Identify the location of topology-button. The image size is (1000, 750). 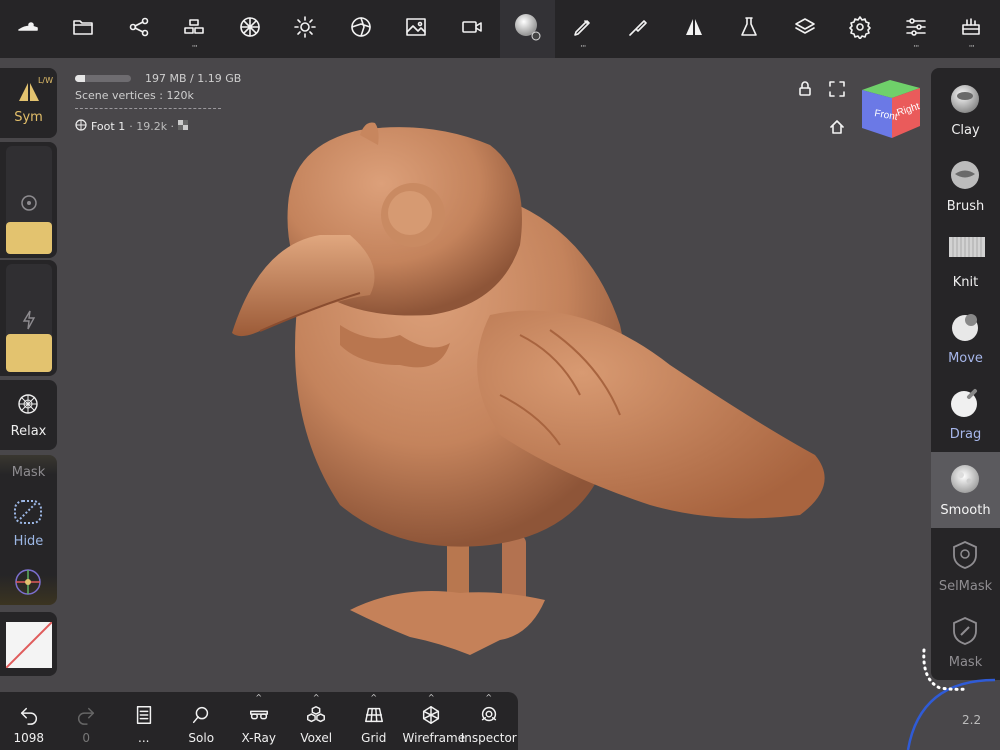
(250, 29).